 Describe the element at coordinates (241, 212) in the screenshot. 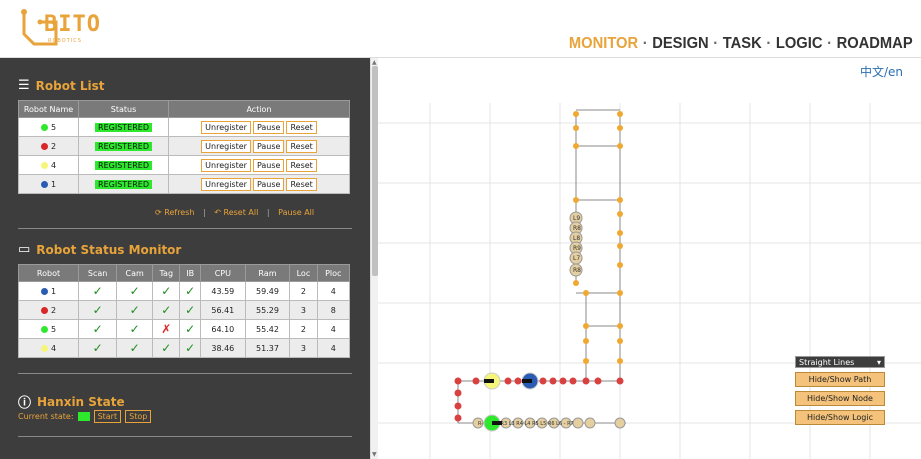

I see `reset-all-link: Reset All` at that location.